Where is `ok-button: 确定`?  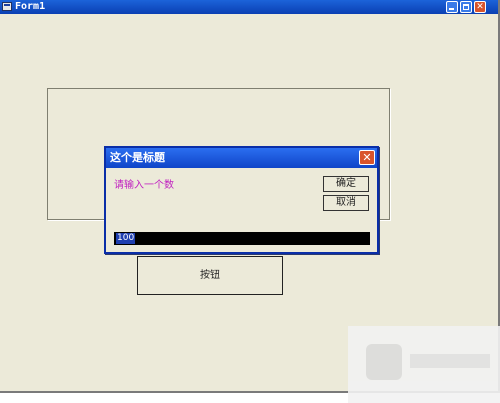
ok-button: 确定 is located at coordinates (346, 184).